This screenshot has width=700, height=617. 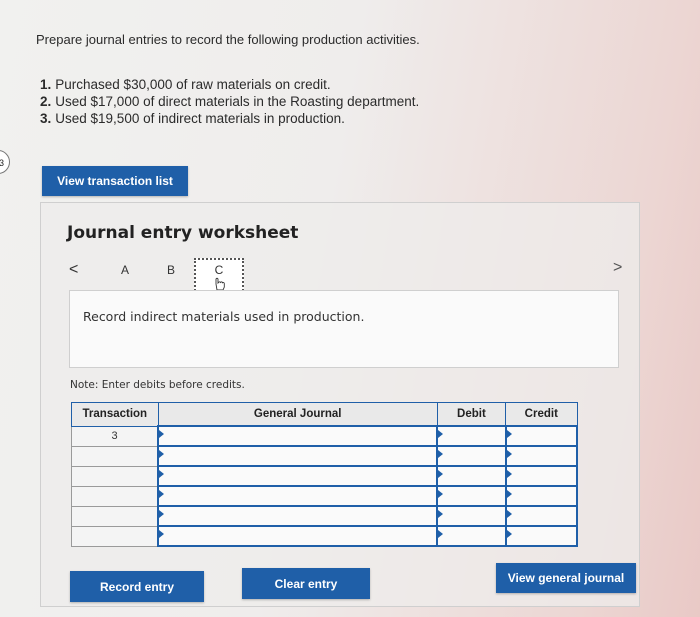 What do you see at coordinates (219, 270) in the screenshot?
I see `tab-c-label: C` at bounding box center [219, 270].